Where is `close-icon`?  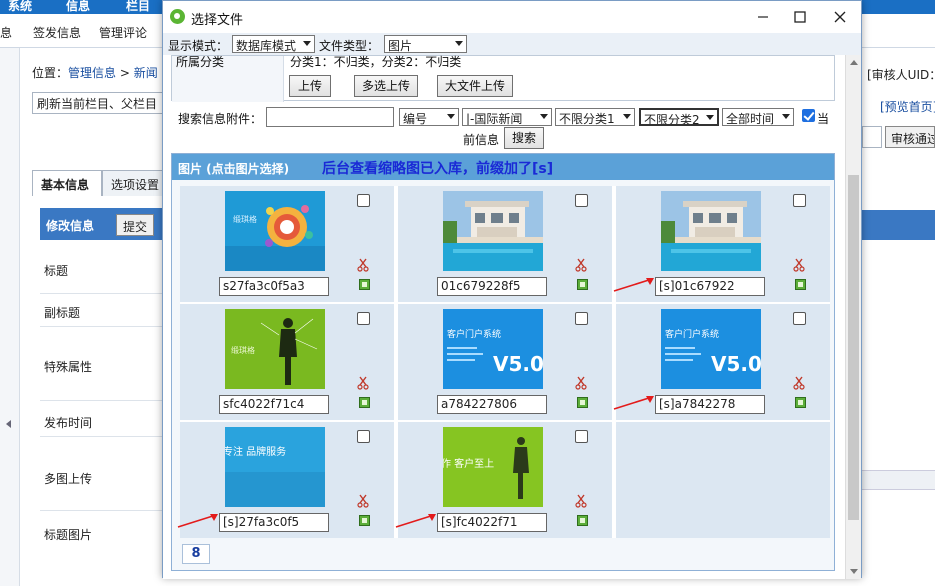 close-icon is located at coordinates (840, 17).